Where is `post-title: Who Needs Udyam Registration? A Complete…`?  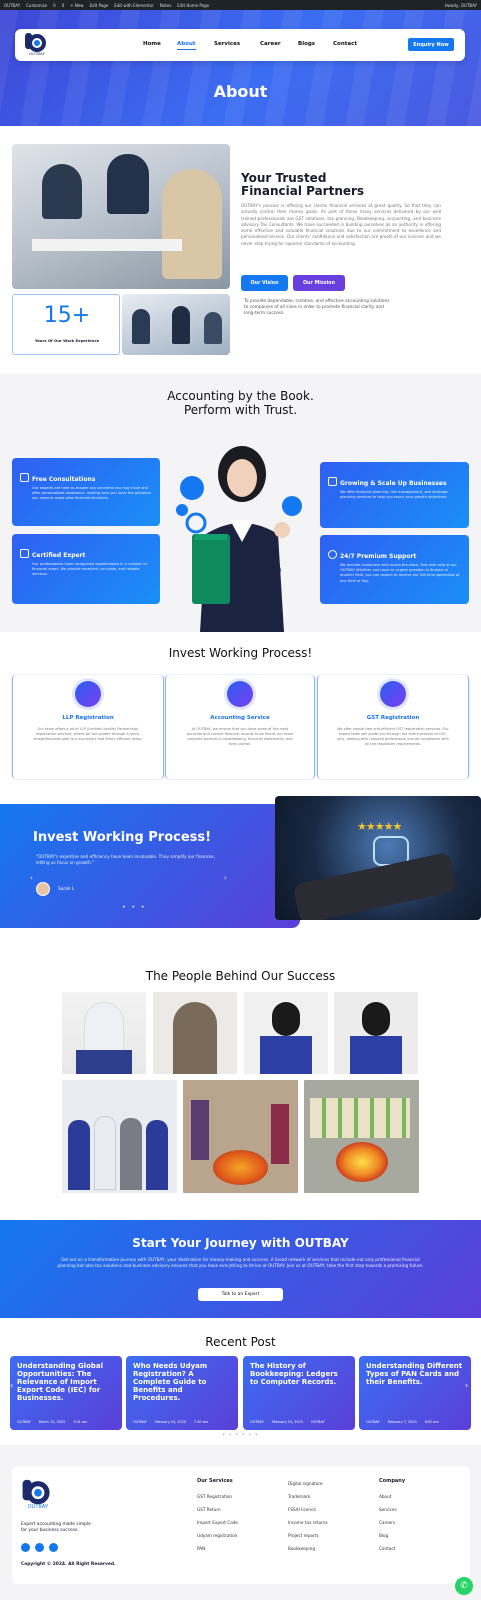
post-title: Who Needs Udyam Registration? A Complete… is located at coordinates (182, 1382).